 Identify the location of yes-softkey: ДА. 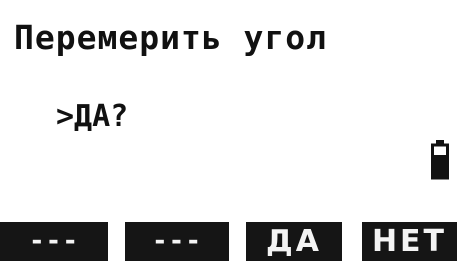
(294, 241).